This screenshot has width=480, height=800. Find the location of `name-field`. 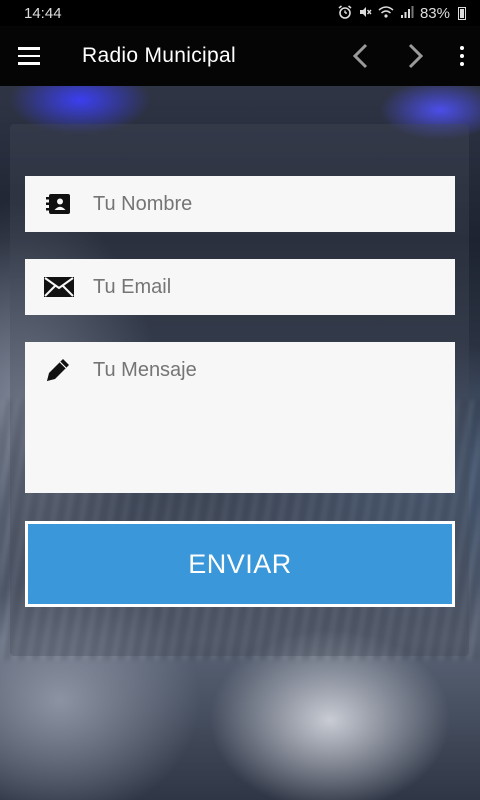

name-field is located at coordinates (240, 204).